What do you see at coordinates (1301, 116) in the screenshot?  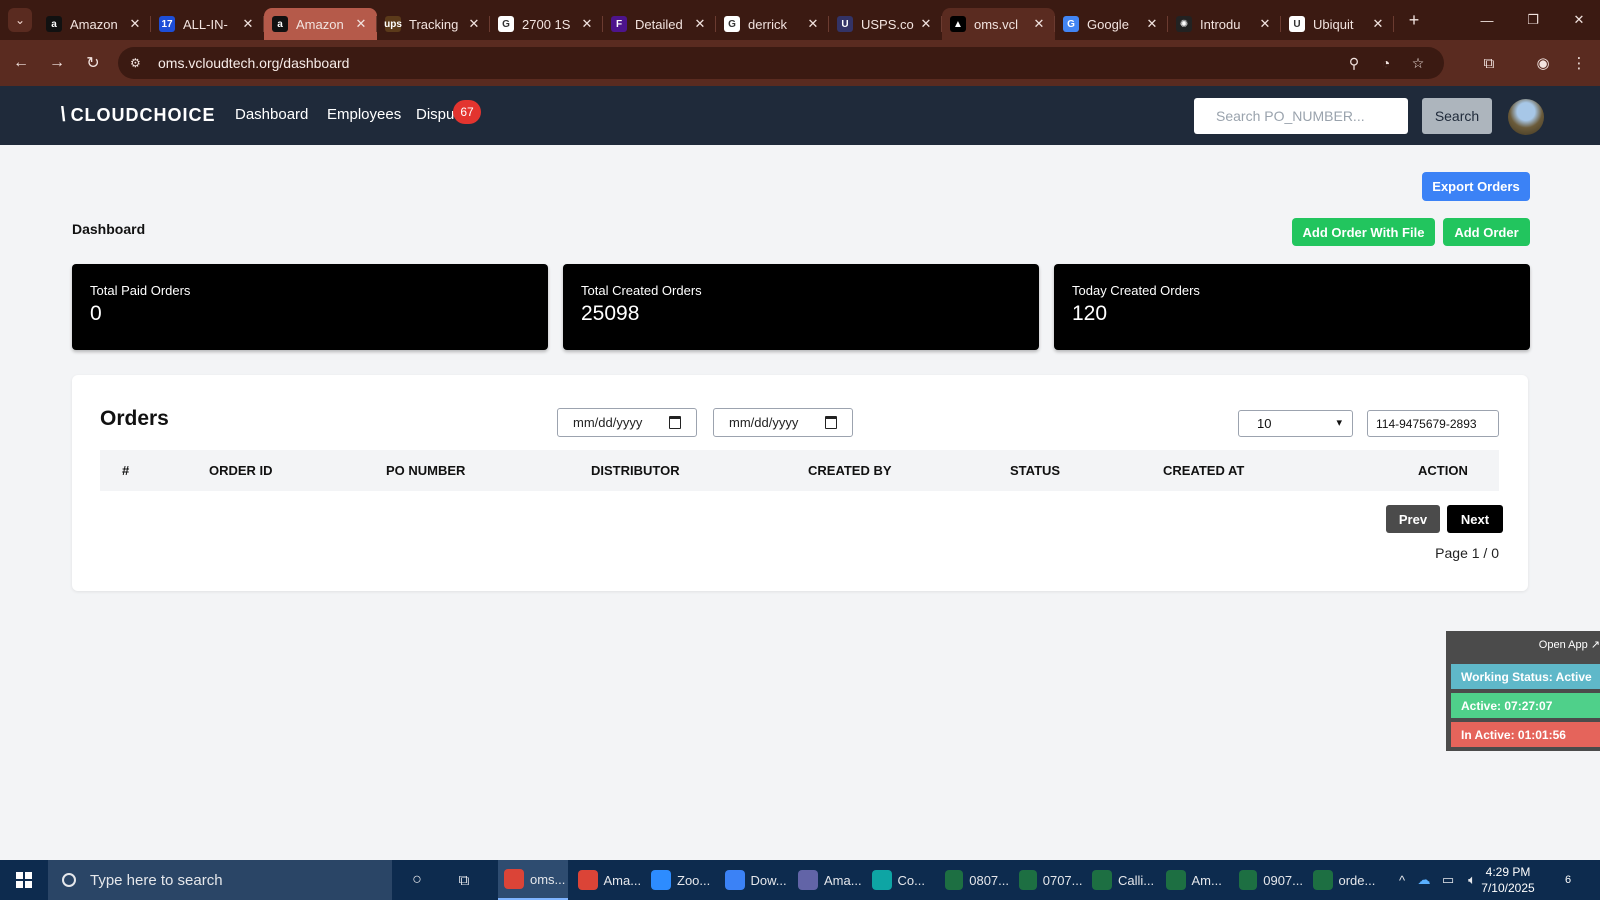 I see `po-number-search-input` at bounding box center [1301, 116].